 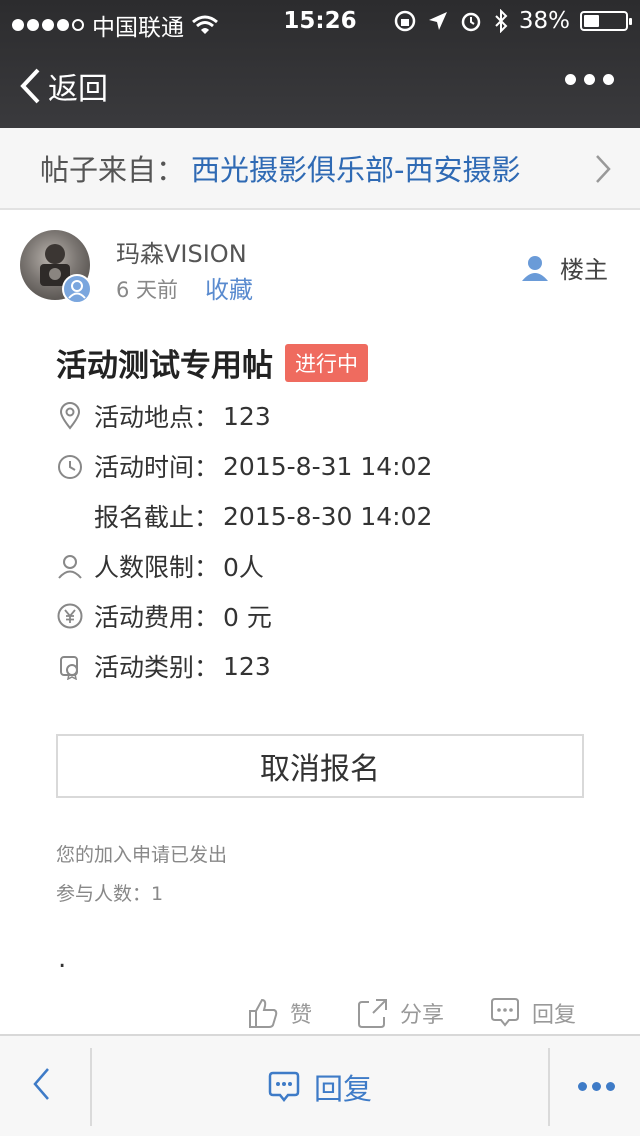 I want to click on tag-icon, so click(x=69, y=668).